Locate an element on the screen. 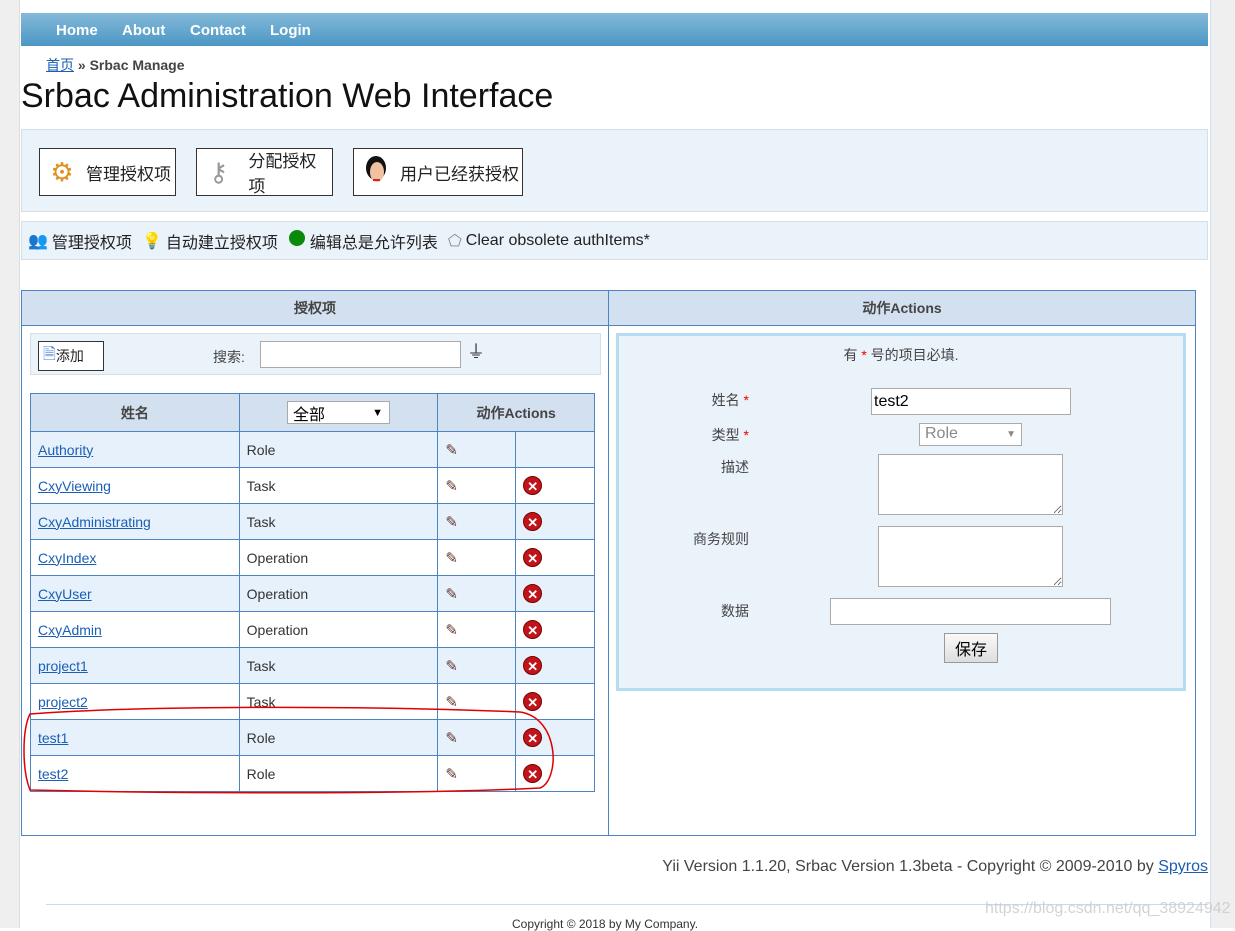  page-title: Srbac Administration Web Interface is located at coordinates (287, 96).